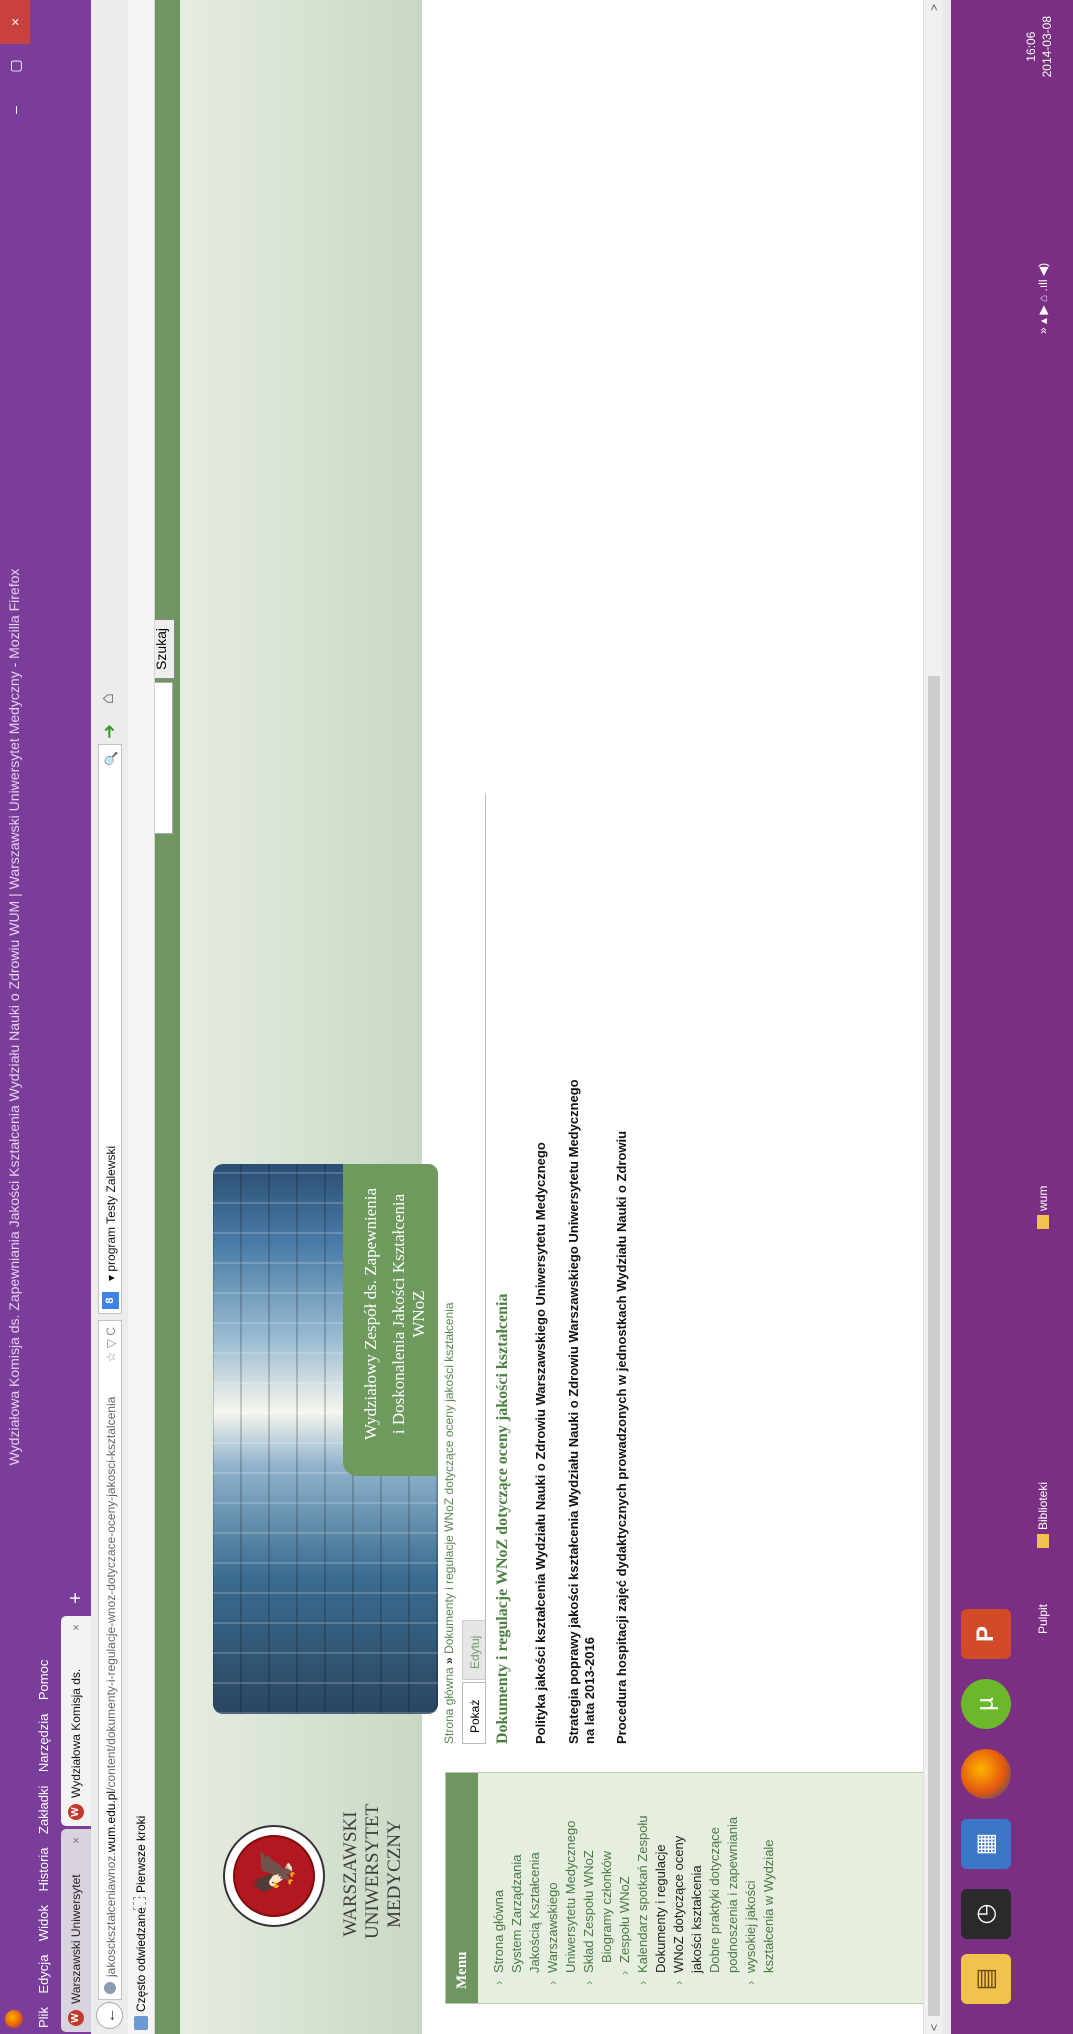 This screenshot has width=1073, height=2034. Describe the element at coordinates (43, 1869) in the screenshot. I see `menu-historia: Historia` at that location.